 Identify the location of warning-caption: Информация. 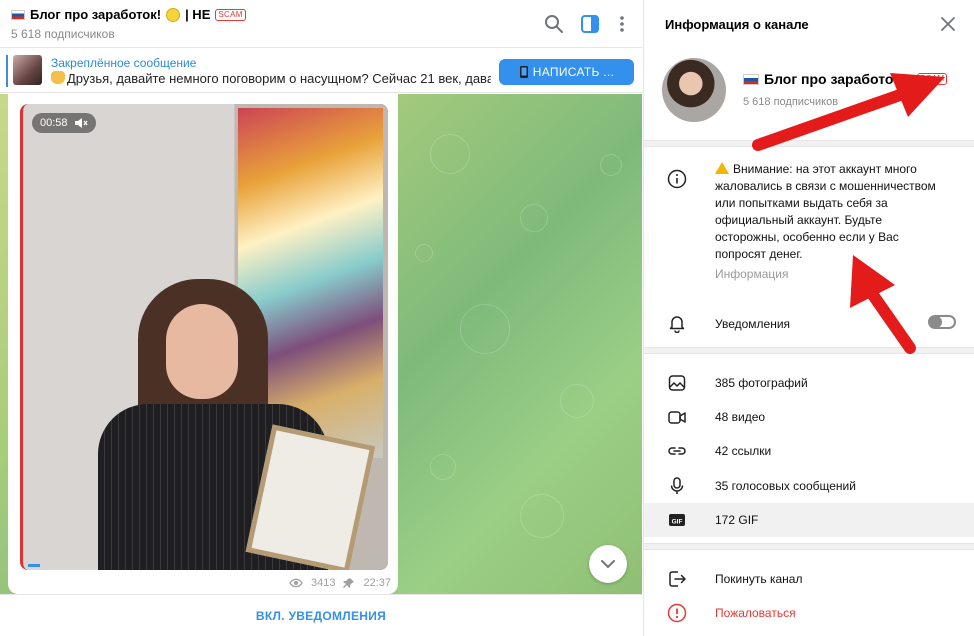
(752, 274).